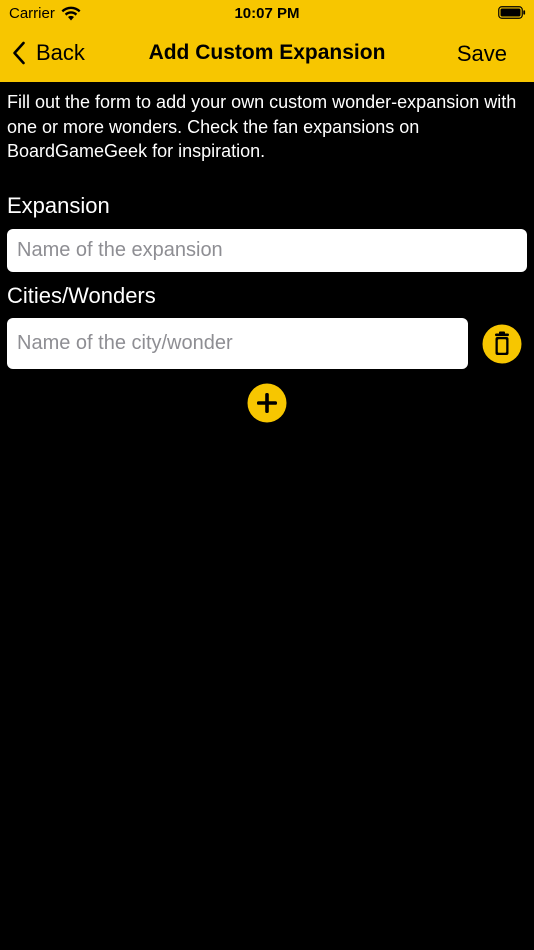 This screenshot has height=950, width=534. I want to click on status-bar: Carrier 10:07 PM, so click(267, 14).